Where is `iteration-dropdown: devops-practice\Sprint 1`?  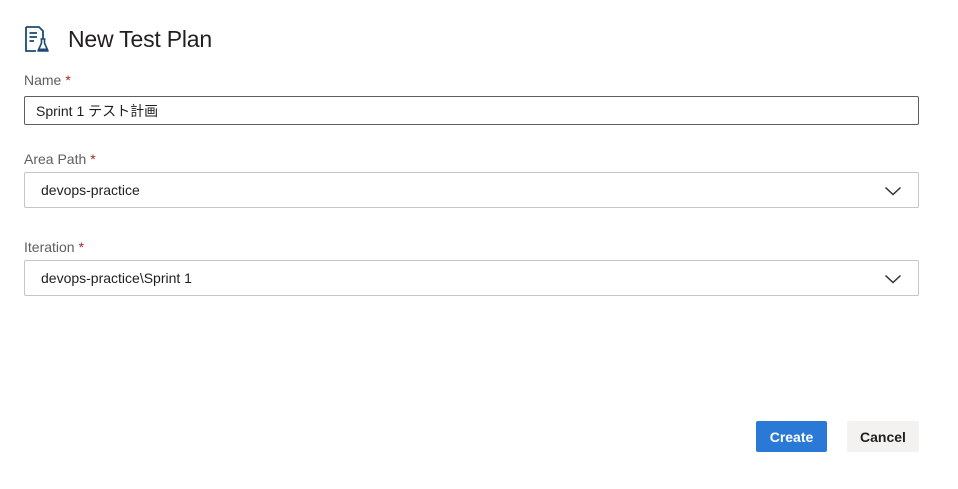
iteration-dropdown: devops-practice\Sprint 1 is located at coordinates (471, 278).